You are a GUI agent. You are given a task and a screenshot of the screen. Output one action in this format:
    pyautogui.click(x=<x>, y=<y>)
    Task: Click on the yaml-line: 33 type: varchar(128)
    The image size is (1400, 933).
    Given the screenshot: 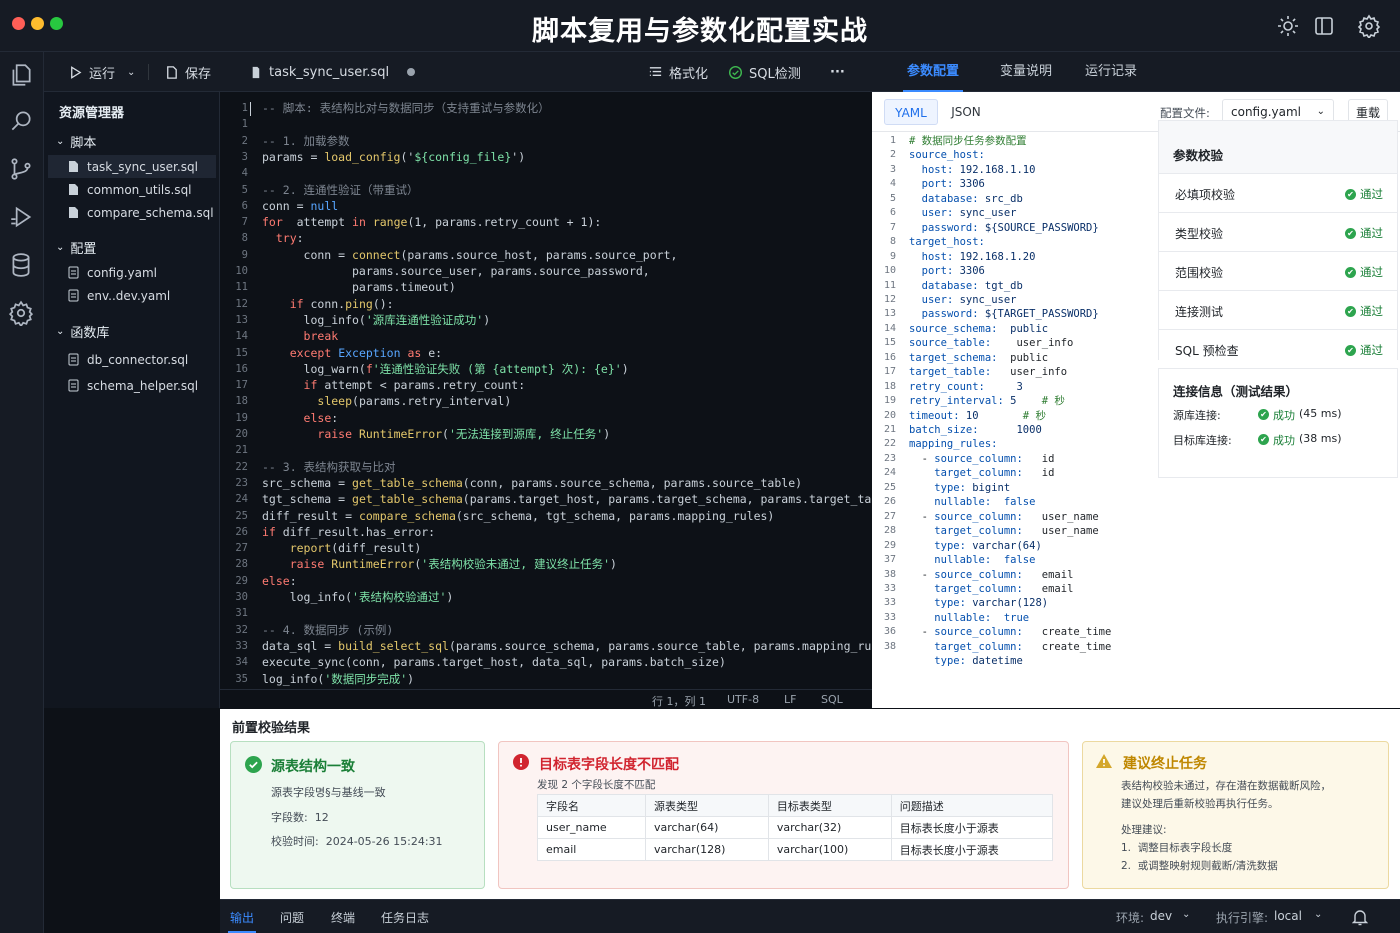 What is the action you would take?
    pyautogui.click(x=1012, y=603)
    